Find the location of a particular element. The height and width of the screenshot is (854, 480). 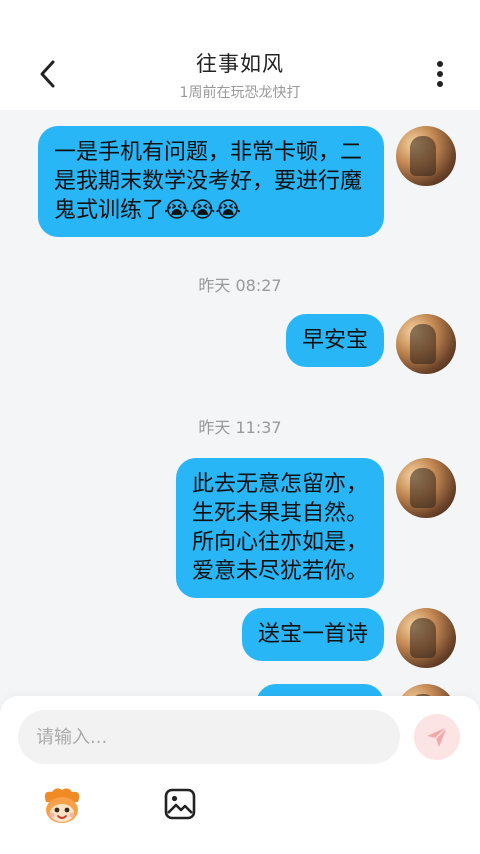

chat-header: 往事如风 1周前在玩恐龙快打 is located at coordinates (240, 55).